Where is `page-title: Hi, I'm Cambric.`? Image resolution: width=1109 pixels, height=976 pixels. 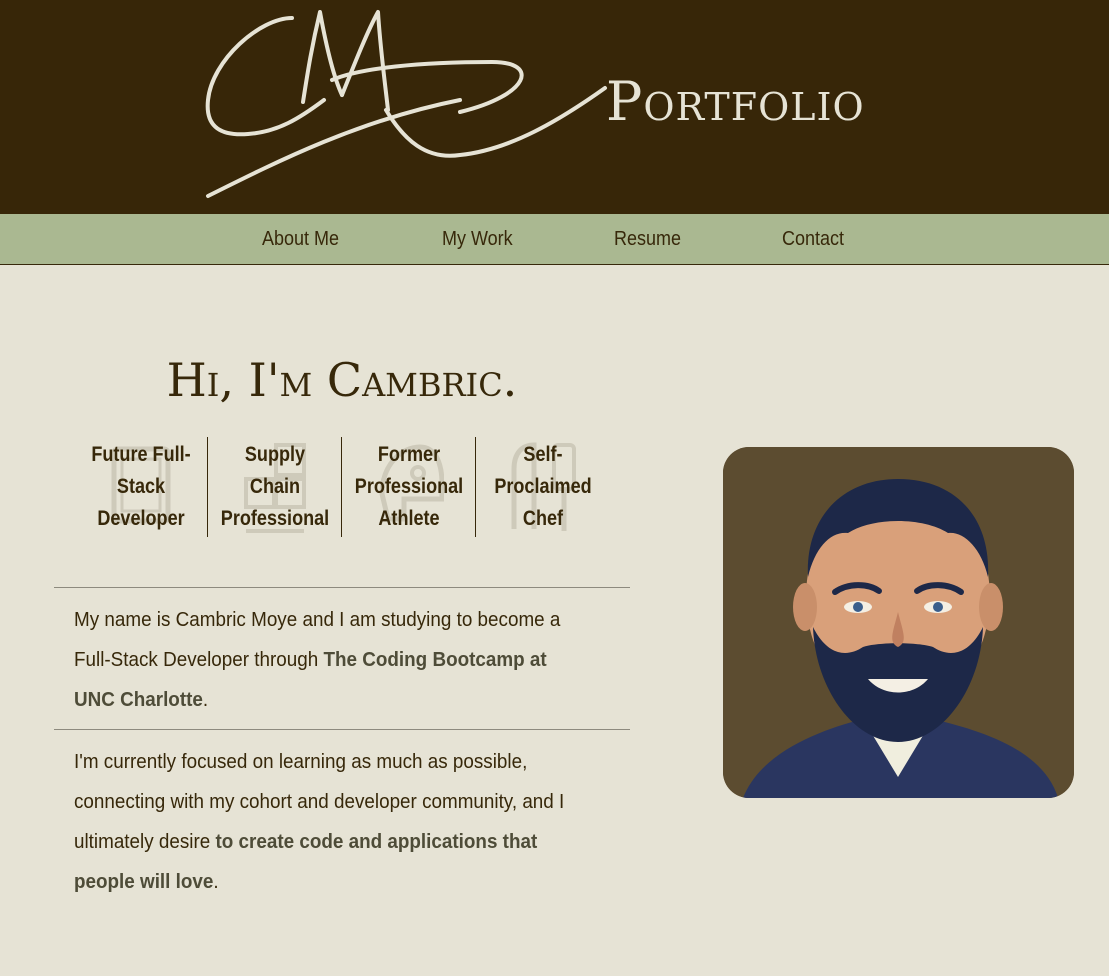
page-title: Hi, I'm Cambric. is located at coordinates (342, 380).